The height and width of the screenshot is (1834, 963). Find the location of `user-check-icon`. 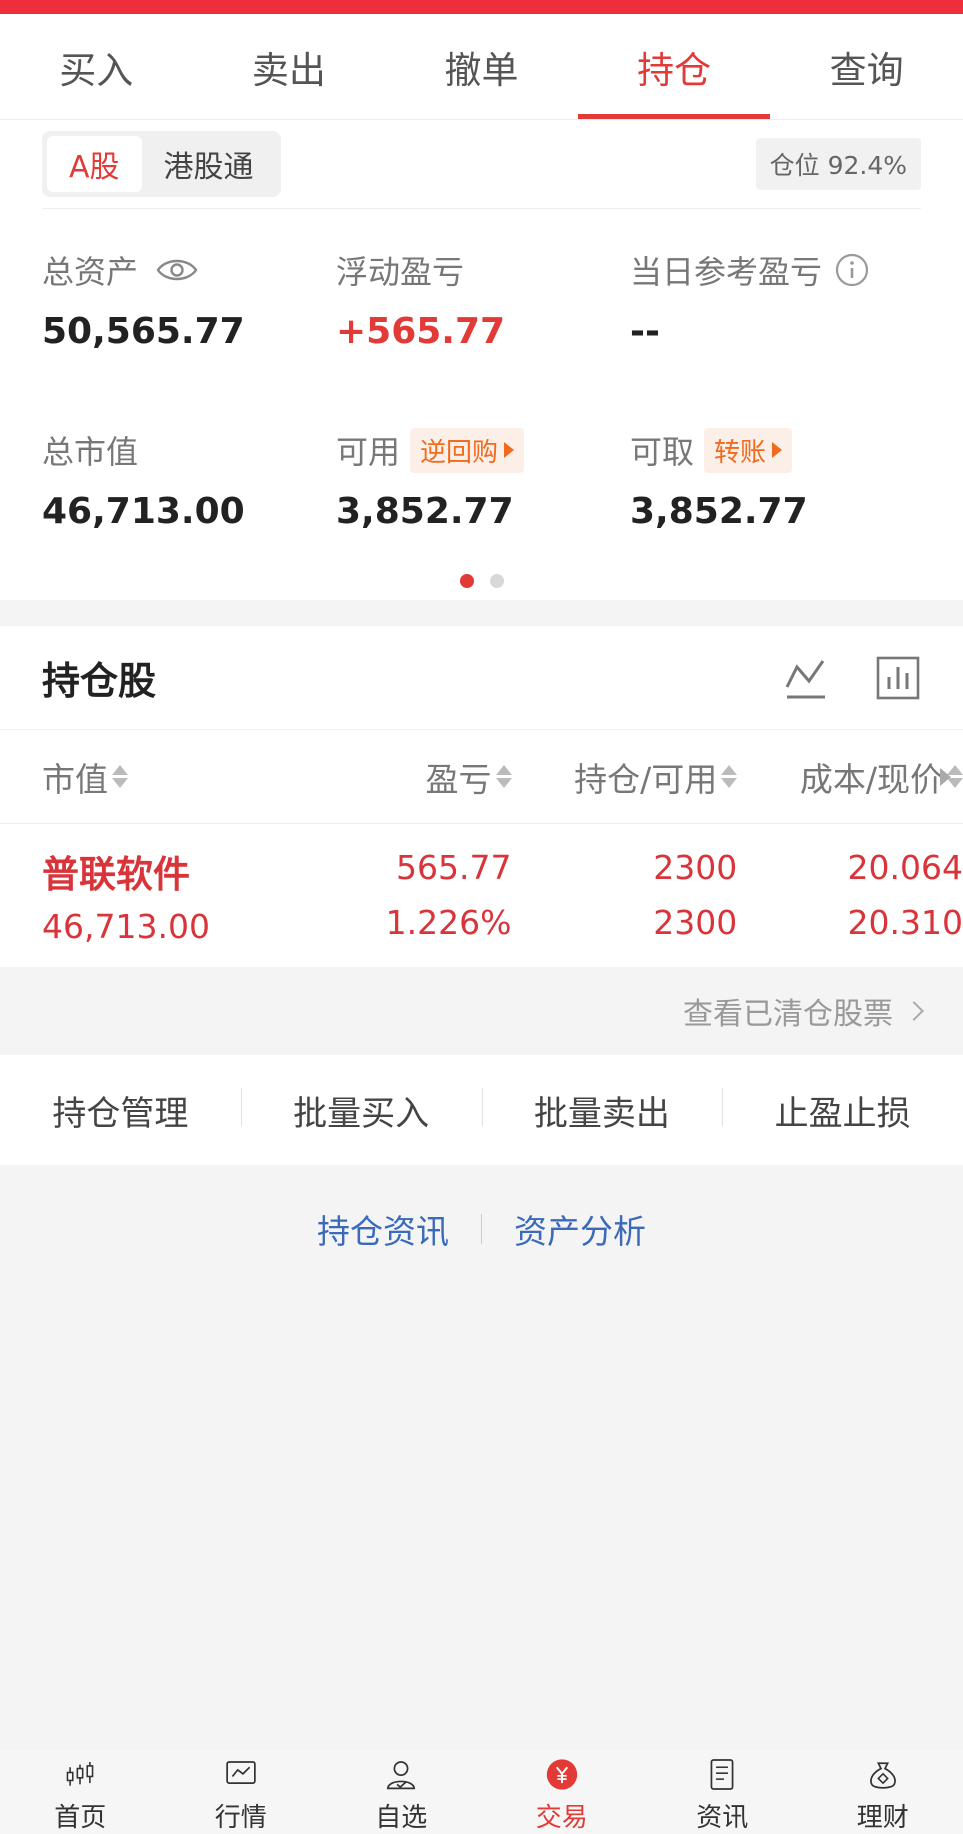

user-check-icon is located at coordinates (401, 1775).